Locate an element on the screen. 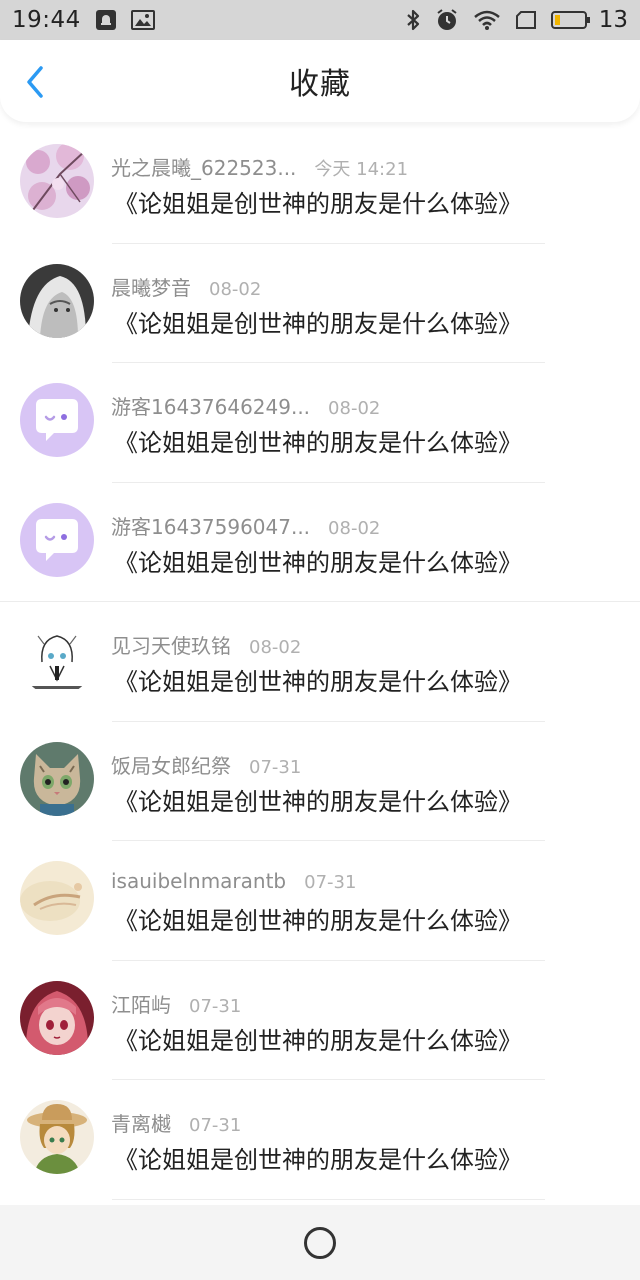 The image size is (640, 1280). home-circle-icon is located at coordinates (320, 1242).